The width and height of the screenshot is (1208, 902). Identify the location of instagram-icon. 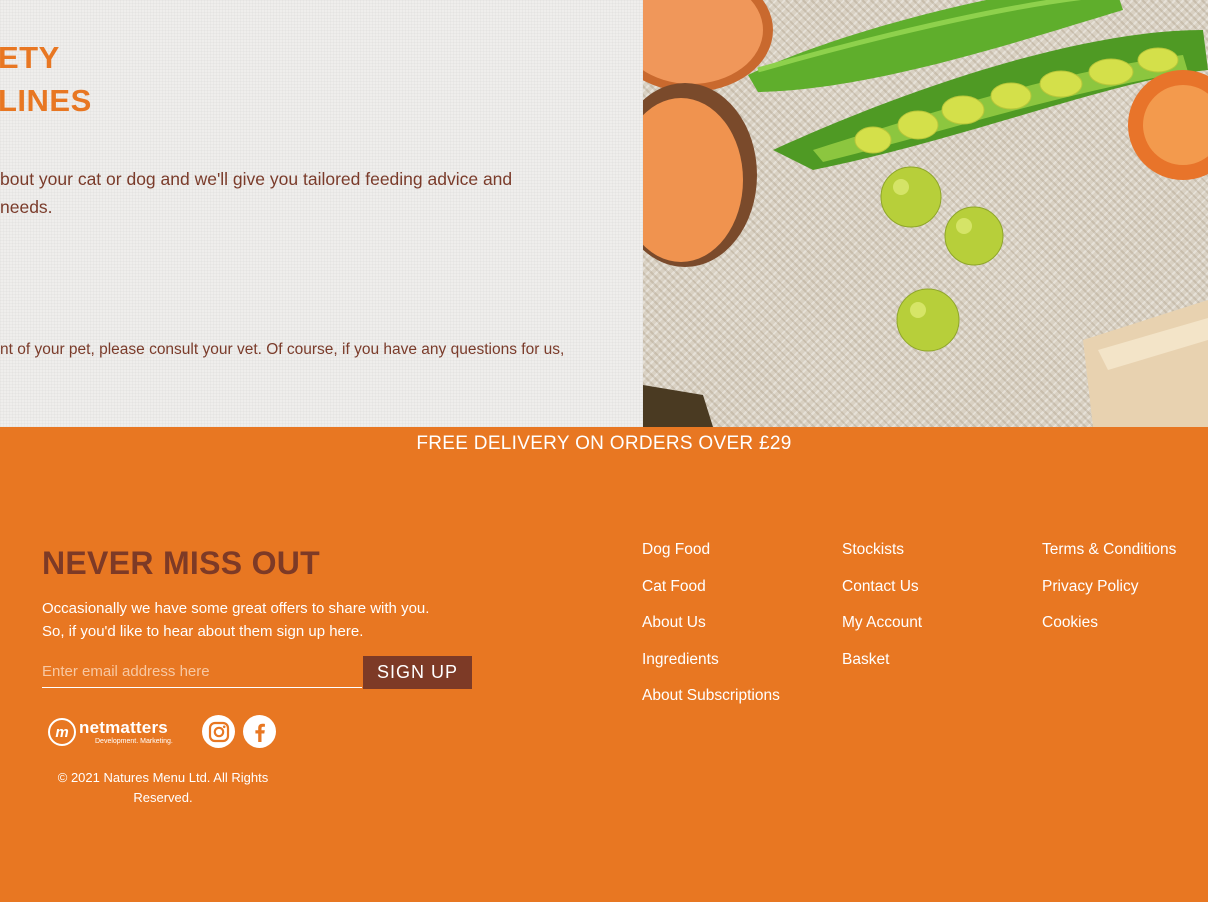
(218, 731).